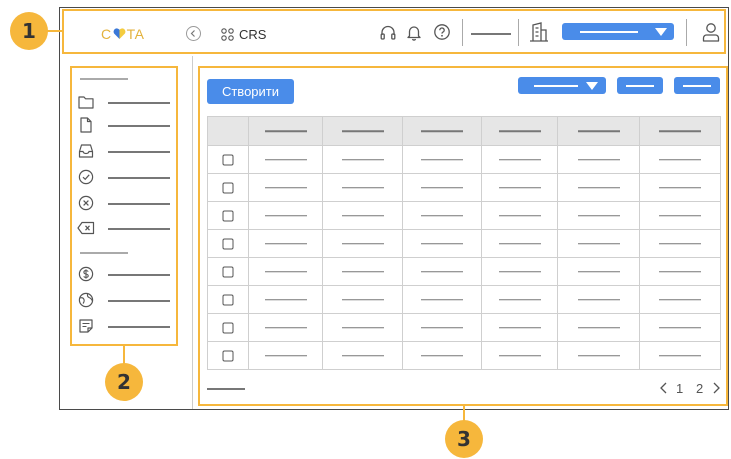  What do you see at coordinates (192, 232) in the screenshot?
I see `sidebar-divider` at bounding box center [192, 232].